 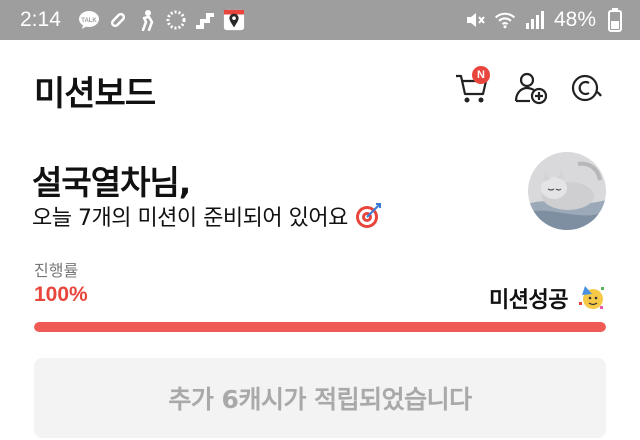 I want to click on progress-bar, so click(x=320, y=327).